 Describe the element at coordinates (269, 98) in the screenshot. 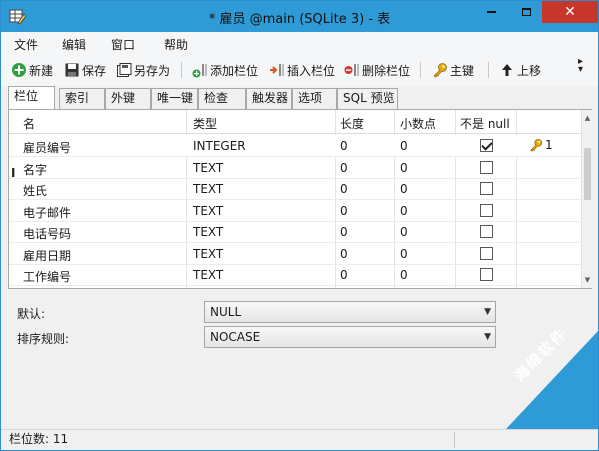

I see `tab-triggers: 触发器` at that location.